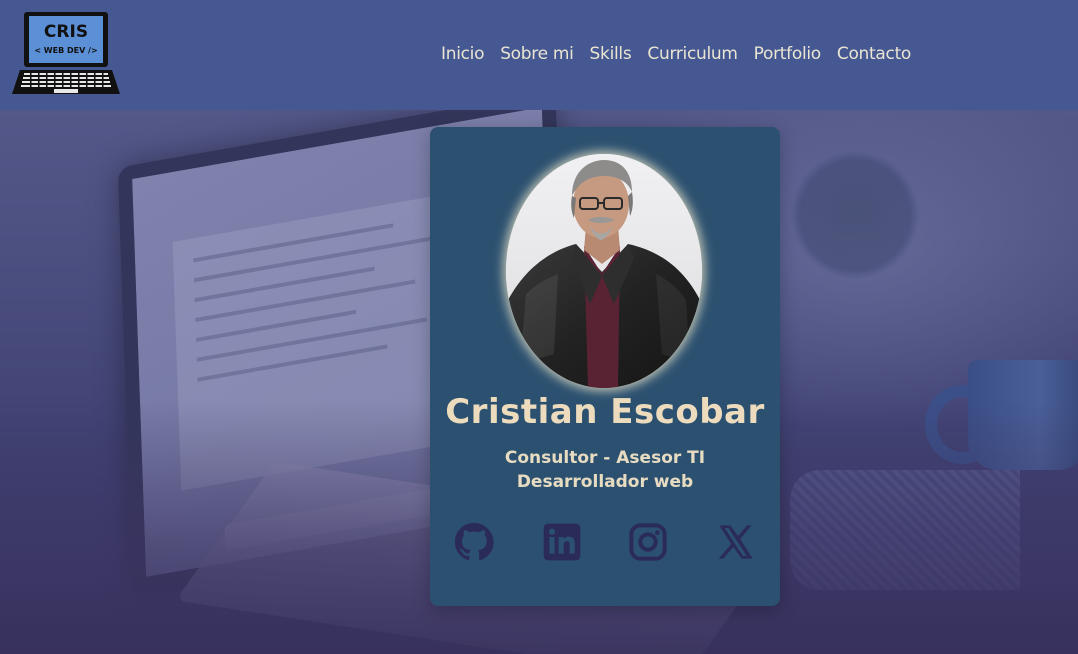 The image size is (1078, 654). I want to click on laptop-logo-icon: CRIS < WEB DEV />, so click(66, 53).